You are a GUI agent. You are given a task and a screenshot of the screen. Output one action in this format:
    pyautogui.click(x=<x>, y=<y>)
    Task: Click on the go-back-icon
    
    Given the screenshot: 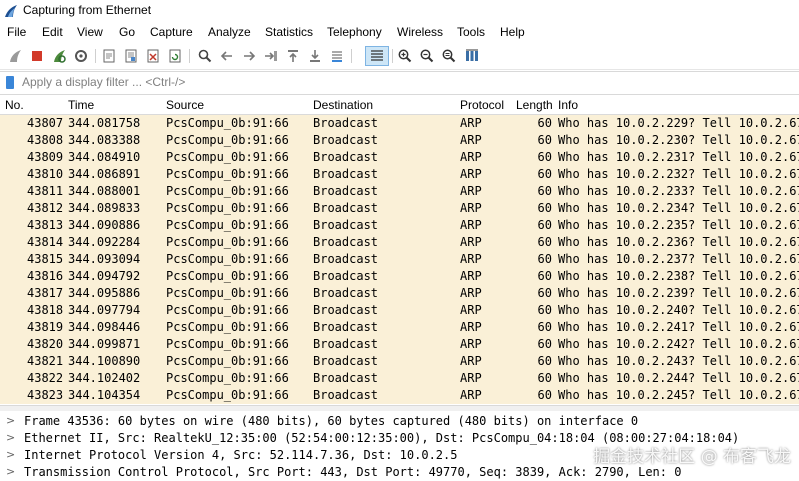 What is the action you would take?
    pyautogui.click(x=227, y=56)
    